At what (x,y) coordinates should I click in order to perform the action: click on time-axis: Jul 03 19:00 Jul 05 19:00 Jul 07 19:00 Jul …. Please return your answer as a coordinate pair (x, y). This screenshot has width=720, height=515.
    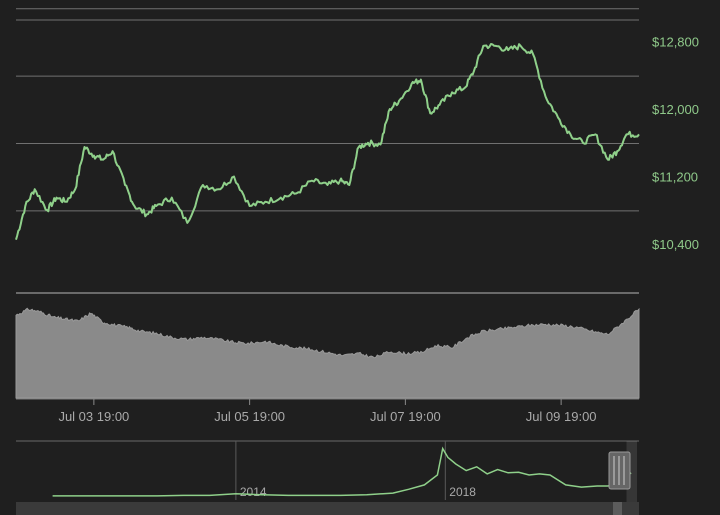
    Looking at the image, I should click on (327, 411).